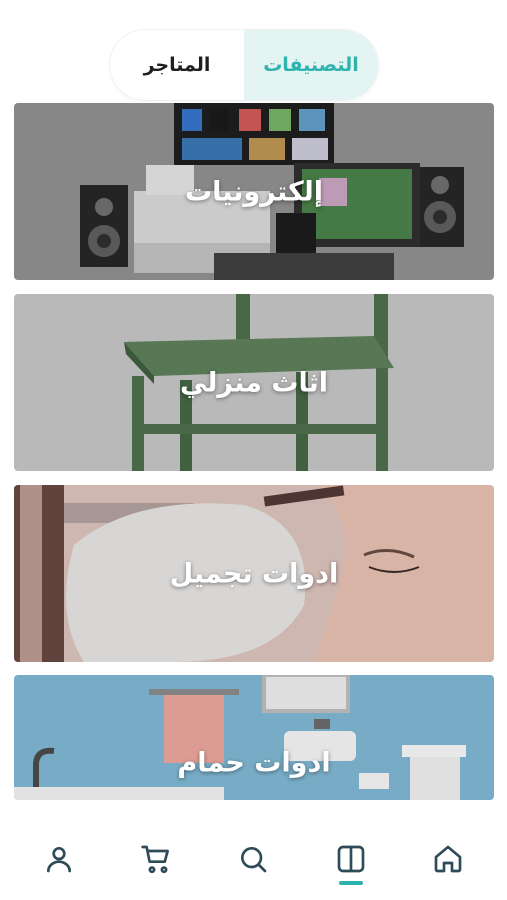 This screenshot has height=900, width=507. I want to click on category-card-bathroom: ادوات حمام, so click(254, 737).